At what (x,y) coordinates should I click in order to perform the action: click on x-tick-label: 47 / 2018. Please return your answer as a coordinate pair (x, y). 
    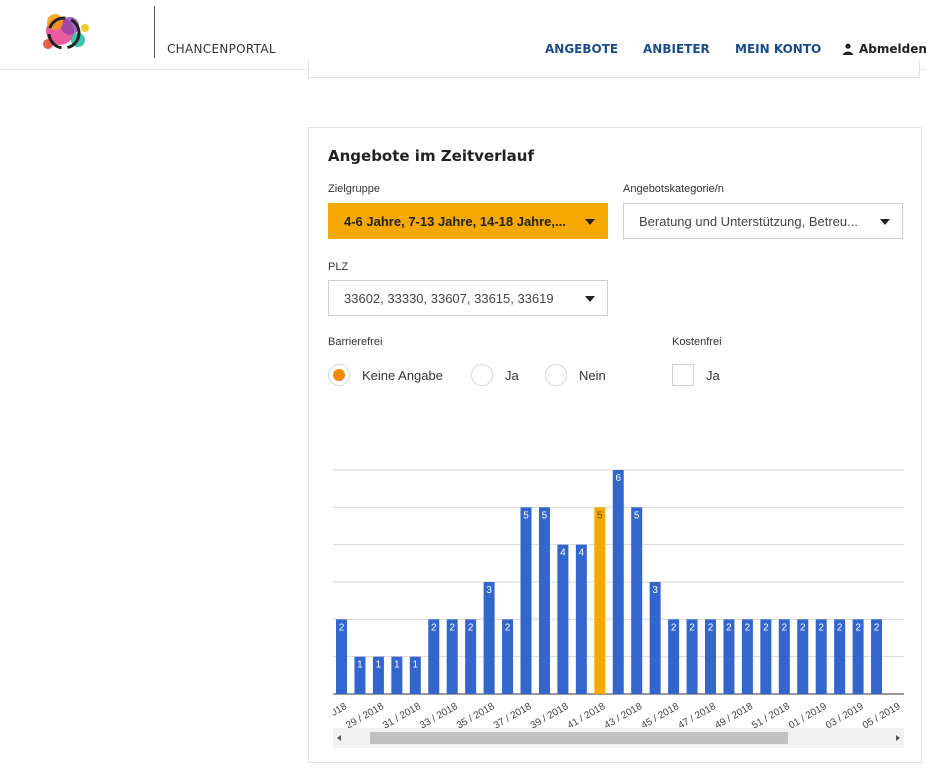
    Looking at the image, I should click on (697, 716).